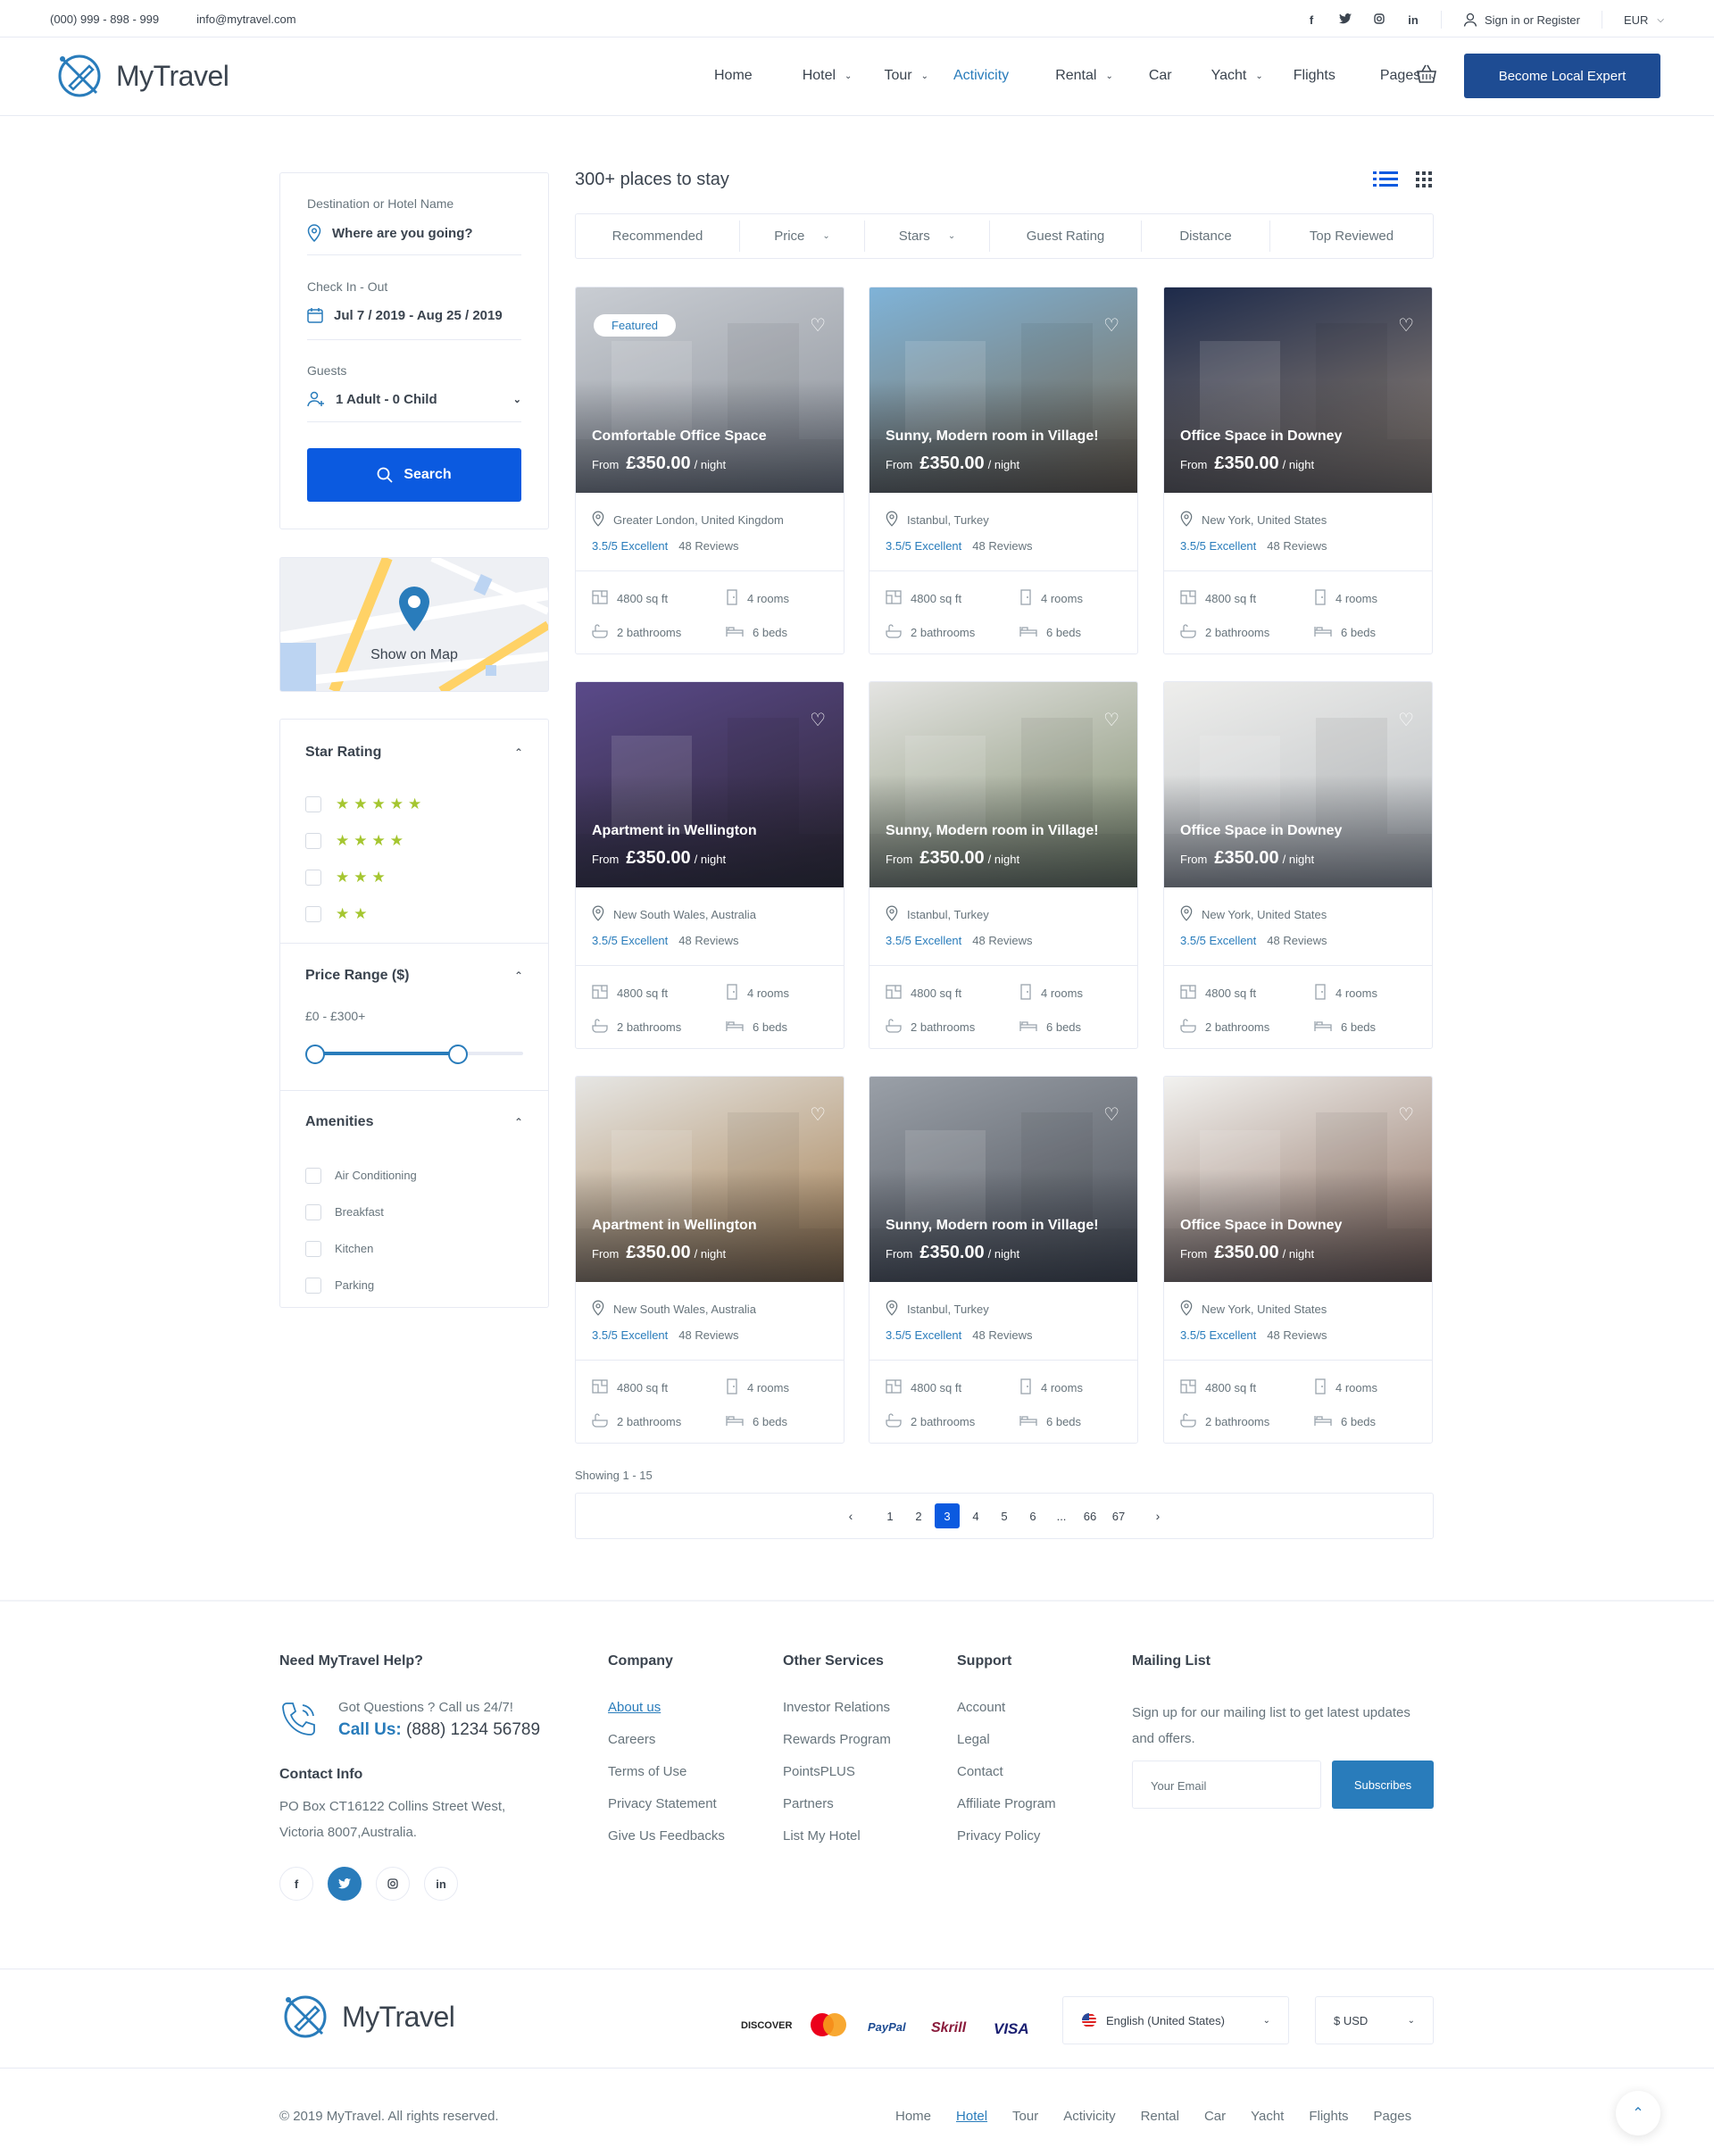  What do you see at coordinates (1521, 19) in the screenshot?
I see `signin-link: Sign in or Register` at bounding box center [1521, 19].